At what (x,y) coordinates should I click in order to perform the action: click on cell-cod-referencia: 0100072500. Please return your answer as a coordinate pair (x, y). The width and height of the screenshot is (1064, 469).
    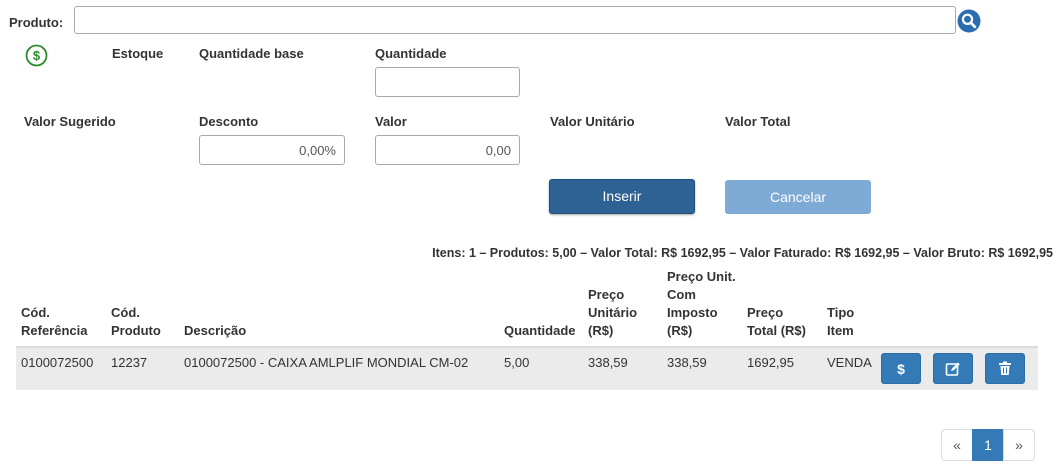
    Looking at the image, I should click on (61, 368).